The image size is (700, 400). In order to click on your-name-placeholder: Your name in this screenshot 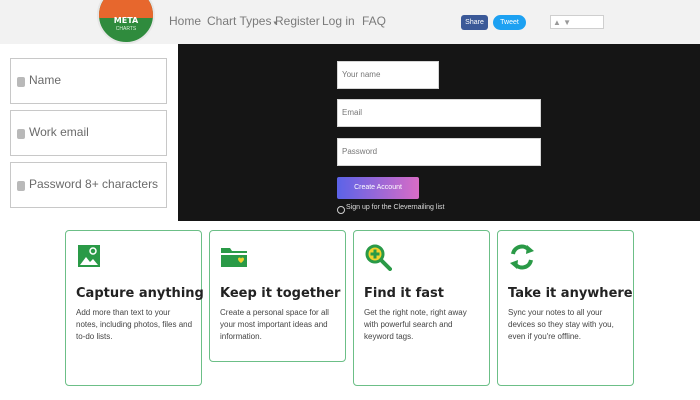, I will do `click(361, 74)`.